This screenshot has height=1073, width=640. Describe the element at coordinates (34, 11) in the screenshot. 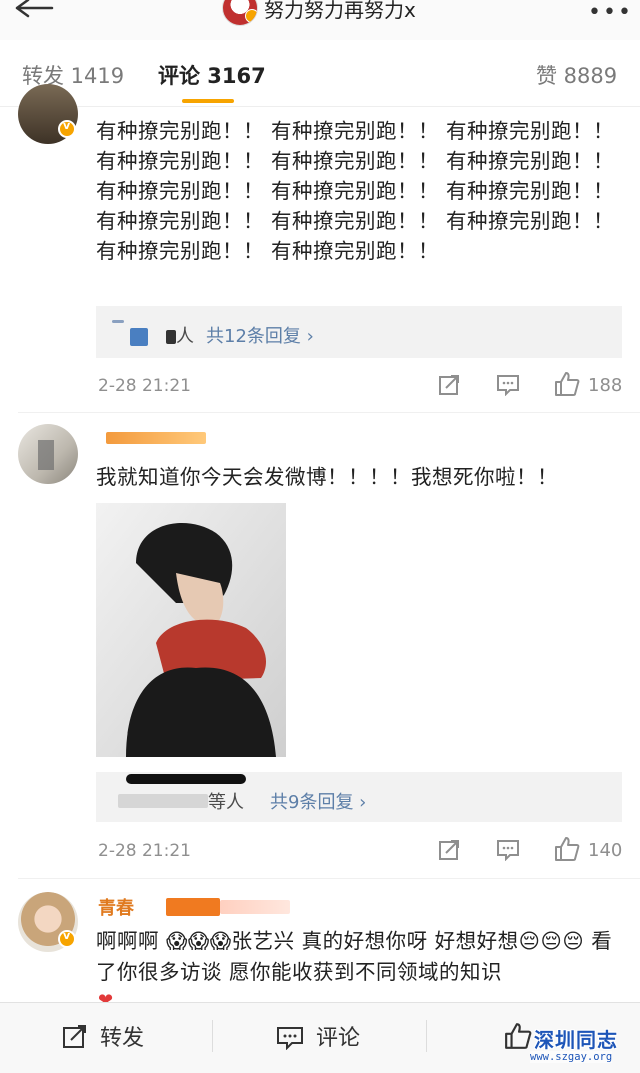

I see `back-arrow-icon` at that location.